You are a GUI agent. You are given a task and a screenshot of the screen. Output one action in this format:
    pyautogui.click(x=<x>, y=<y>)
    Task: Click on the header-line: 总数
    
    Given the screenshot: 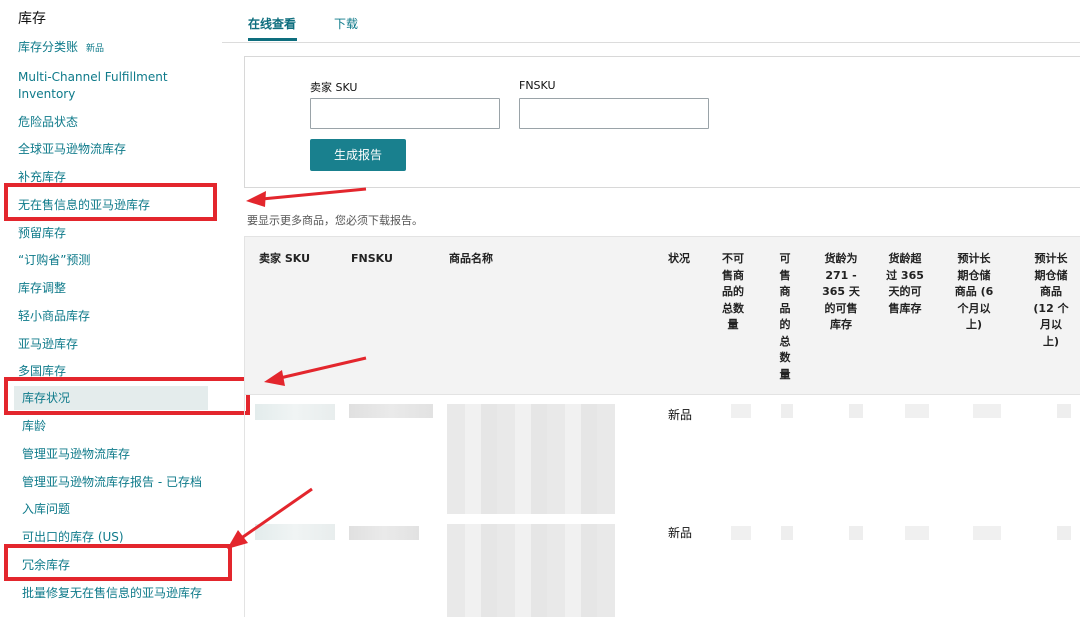 What is the action you would take?
    pyautogui.click(x=733, y=308)
    